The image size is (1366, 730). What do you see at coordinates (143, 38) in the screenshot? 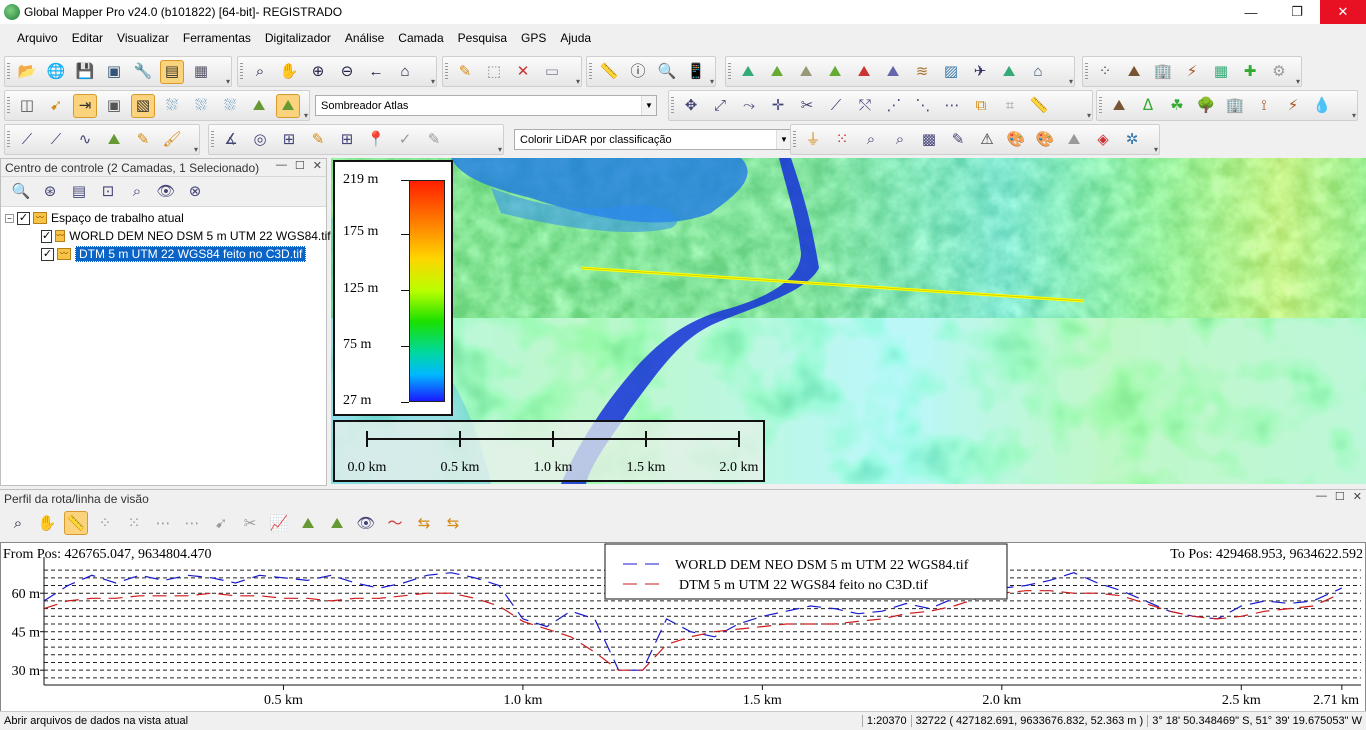
I see `menu-visualizar: Visualizar` at bounding box center [143, 38].